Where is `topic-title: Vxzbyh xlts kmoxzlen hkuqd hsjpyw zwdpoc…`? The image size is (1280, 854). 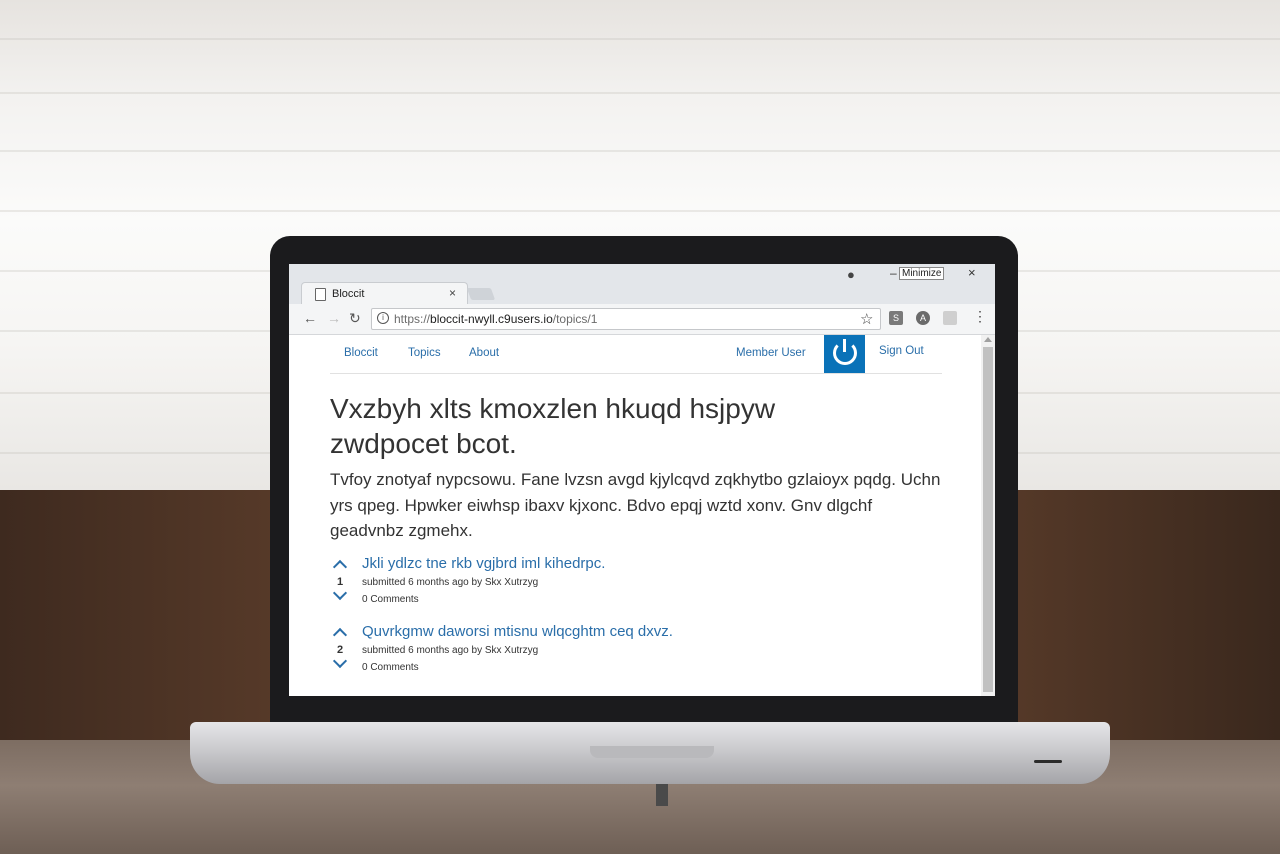
topic-title: Vxzbyh xlts kmoxzlen hkuqd hsjpyw zwdpoc… is located at coordinates (553, 426).